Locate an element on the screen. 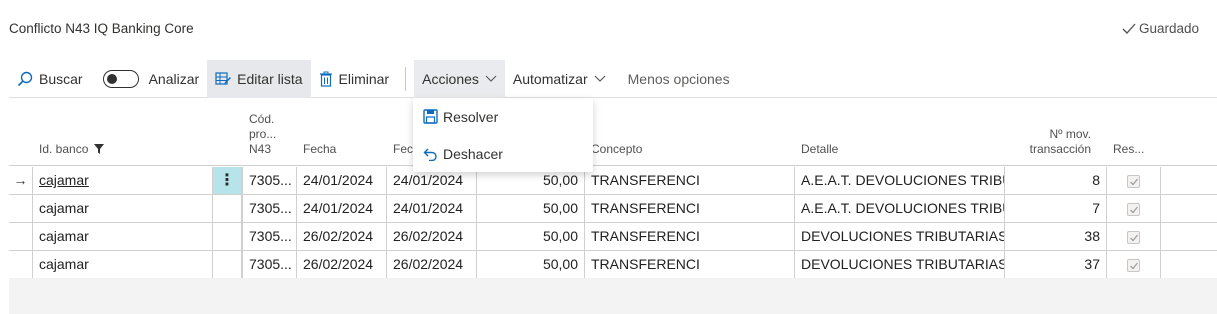 The height and width of the screenshot is (314, 1217). column-header-fecha: Fecha is located at coordinates (319, 149).